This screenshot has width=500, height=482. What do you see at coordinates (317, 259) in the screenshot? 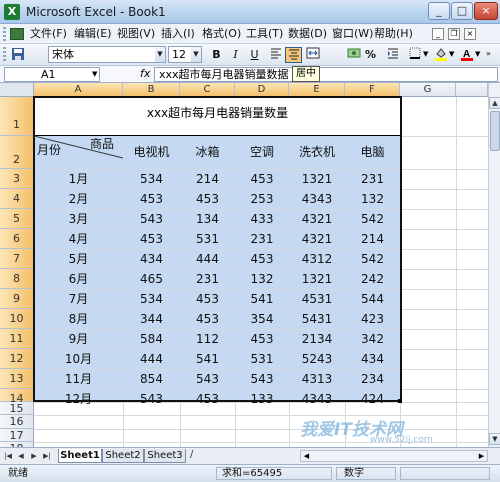
I see `cell-washer: 4312` at bounding box center [317, 259].